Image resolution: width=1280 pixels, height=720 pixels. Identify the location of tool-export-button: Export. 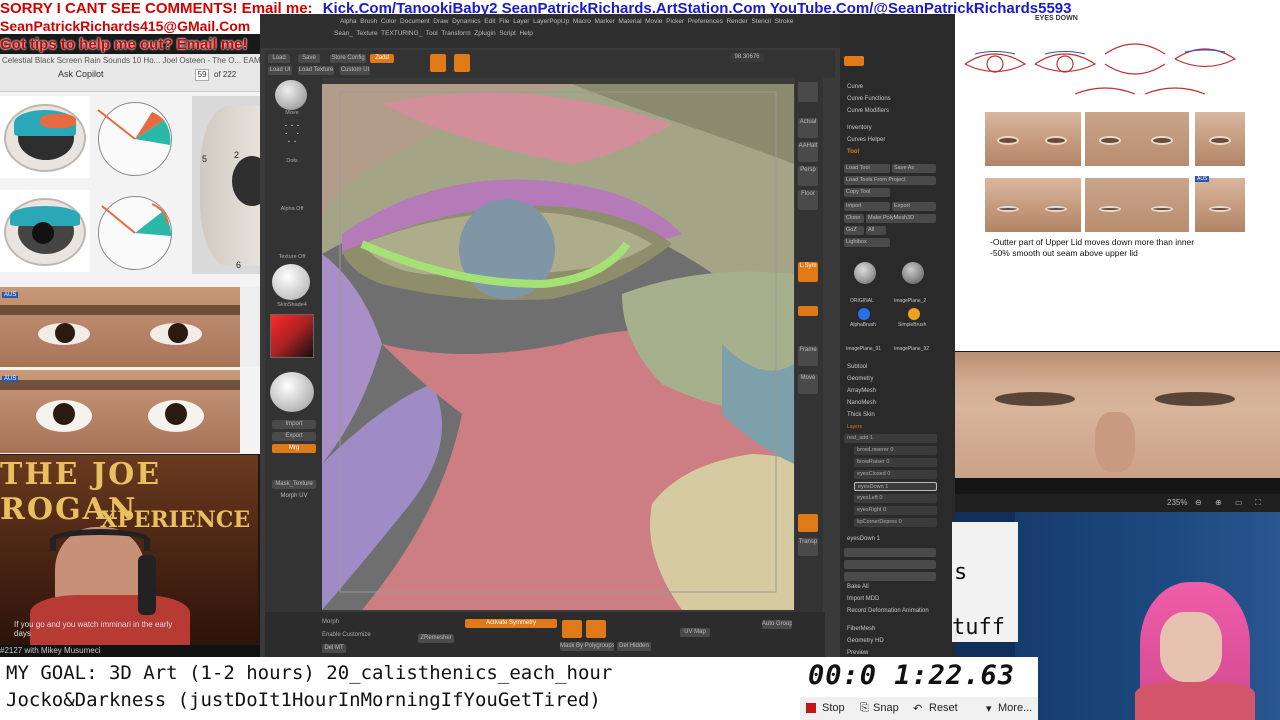
(914, 206).